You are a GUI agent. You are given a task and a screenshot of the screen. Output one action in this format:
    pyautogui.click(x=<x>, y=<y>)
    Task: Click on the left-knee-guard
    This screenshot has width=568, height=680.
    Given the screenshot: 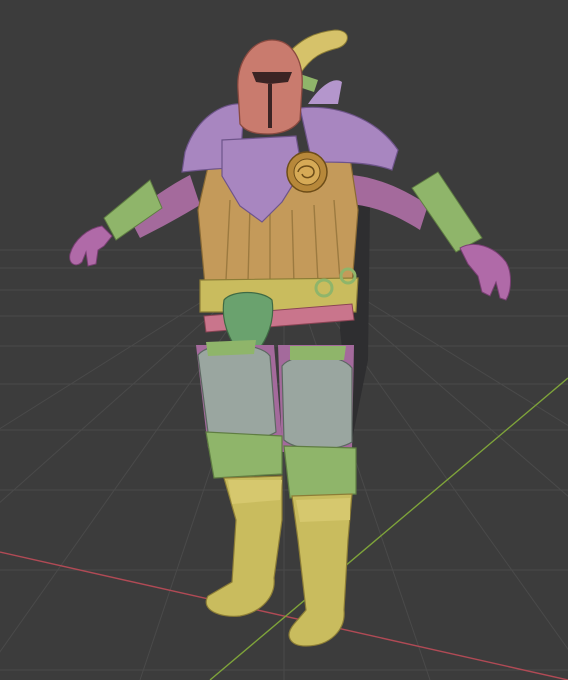 What is the action you would take?
    pyautogui.click(x=244, y=455)
    